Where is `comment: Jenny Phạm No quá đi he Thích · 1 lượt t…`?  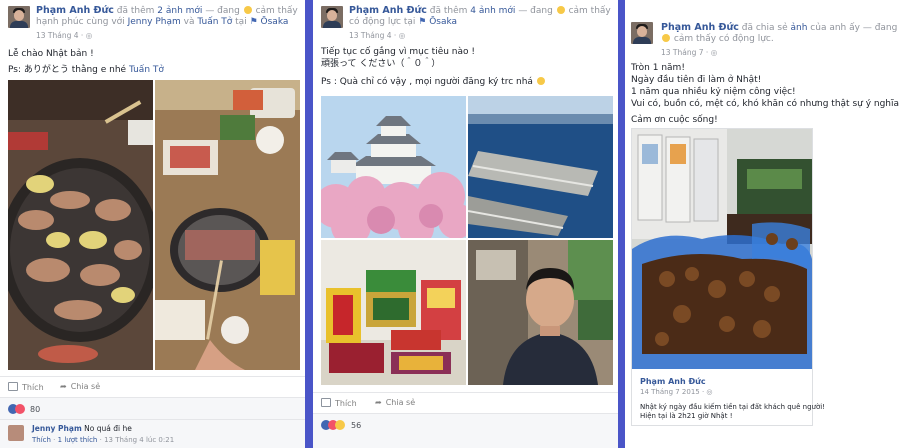 comment: Jenny Phạm No quá đi he Thích · 1 lượt t… is located at coordinates (152, 433).